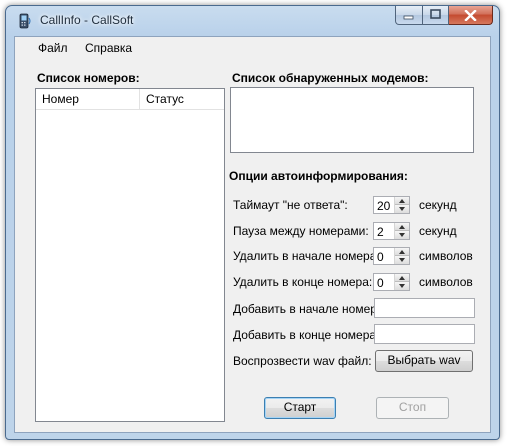 The height and width of the screenshot is (446, 510). Describe the element at coordinates (180, 99) in the screenshot. I see `column-header-status: Статус` at that location.